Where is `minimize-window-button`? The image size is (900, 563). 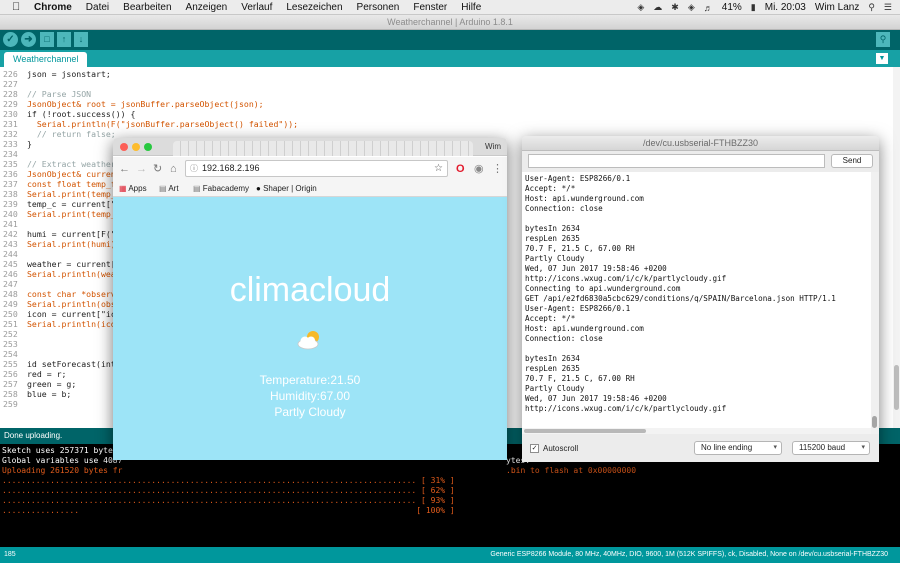 minimize-window-button is located at coordinates (136, 147).